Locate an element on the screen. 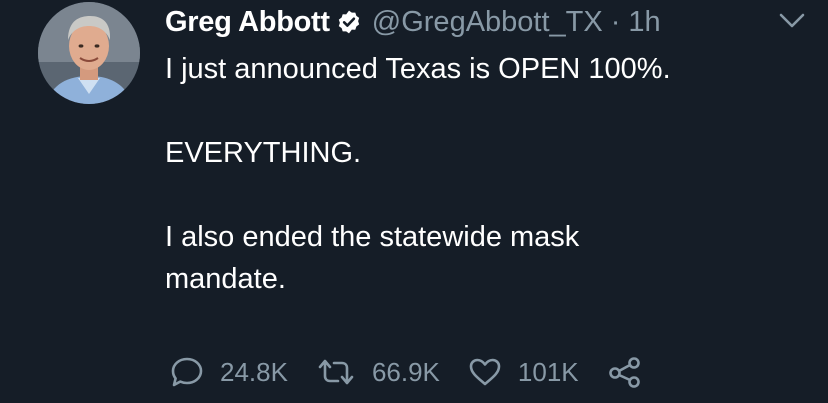  avatar-photo is located at coordinates (89, 53).